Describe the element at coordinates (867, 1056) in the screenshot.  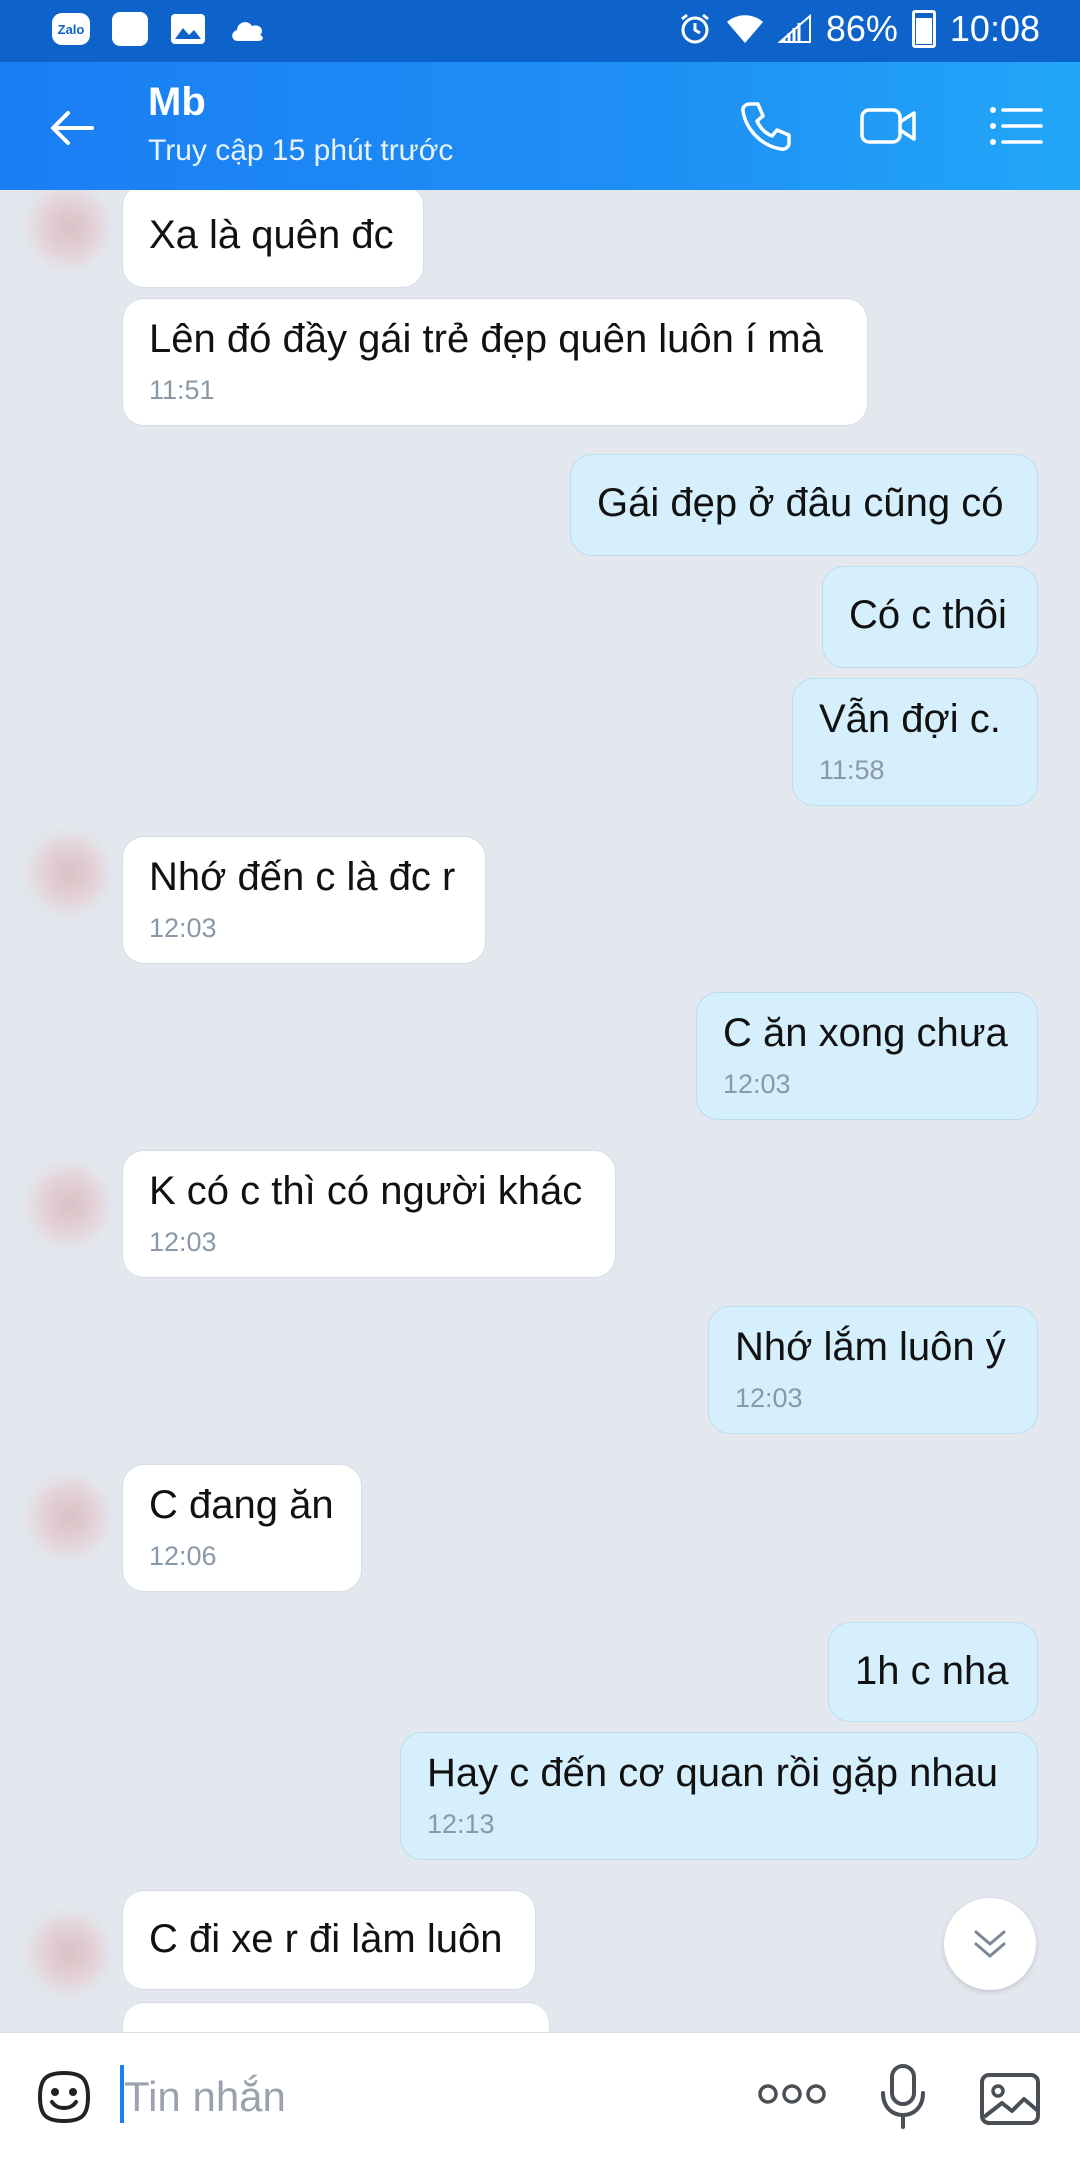
I see `message-bubble: C ăn xong chưa 12:03` at that location.